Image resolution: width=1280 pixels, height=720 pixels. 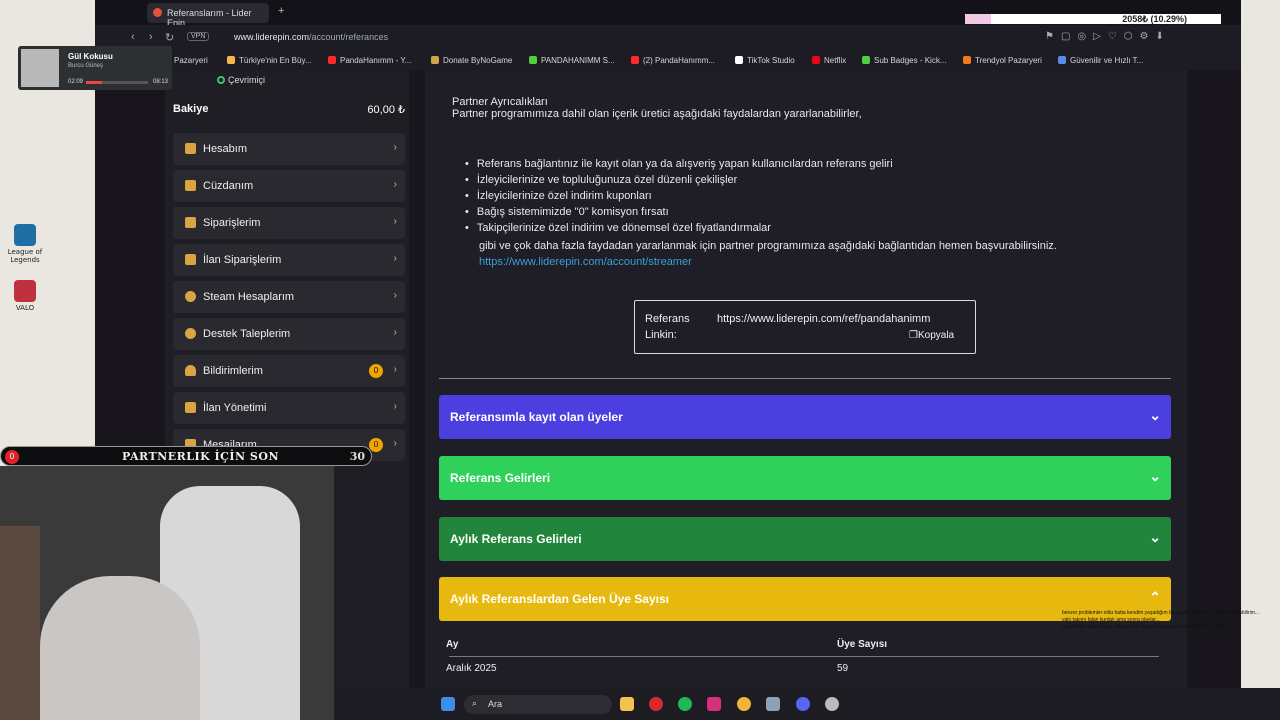 I want to click on new-tab-icon: +, so click(x=281, y=11).